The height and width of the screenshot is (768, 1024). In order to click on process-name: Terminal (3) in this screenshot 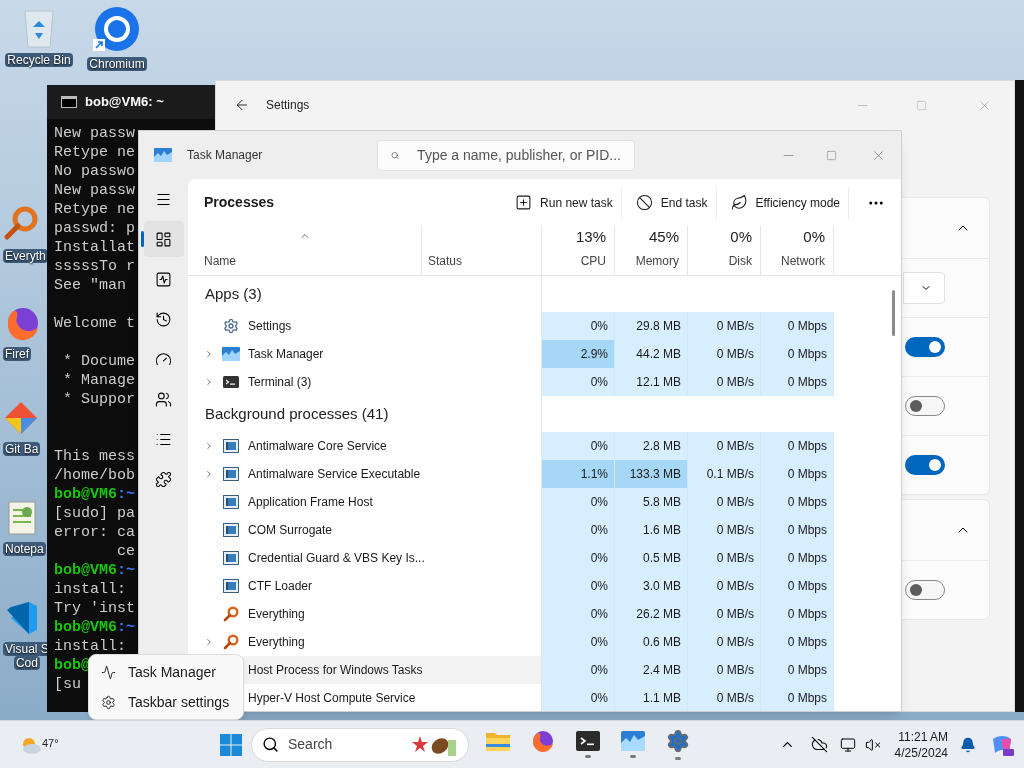, I will do `click(280, 382)`.